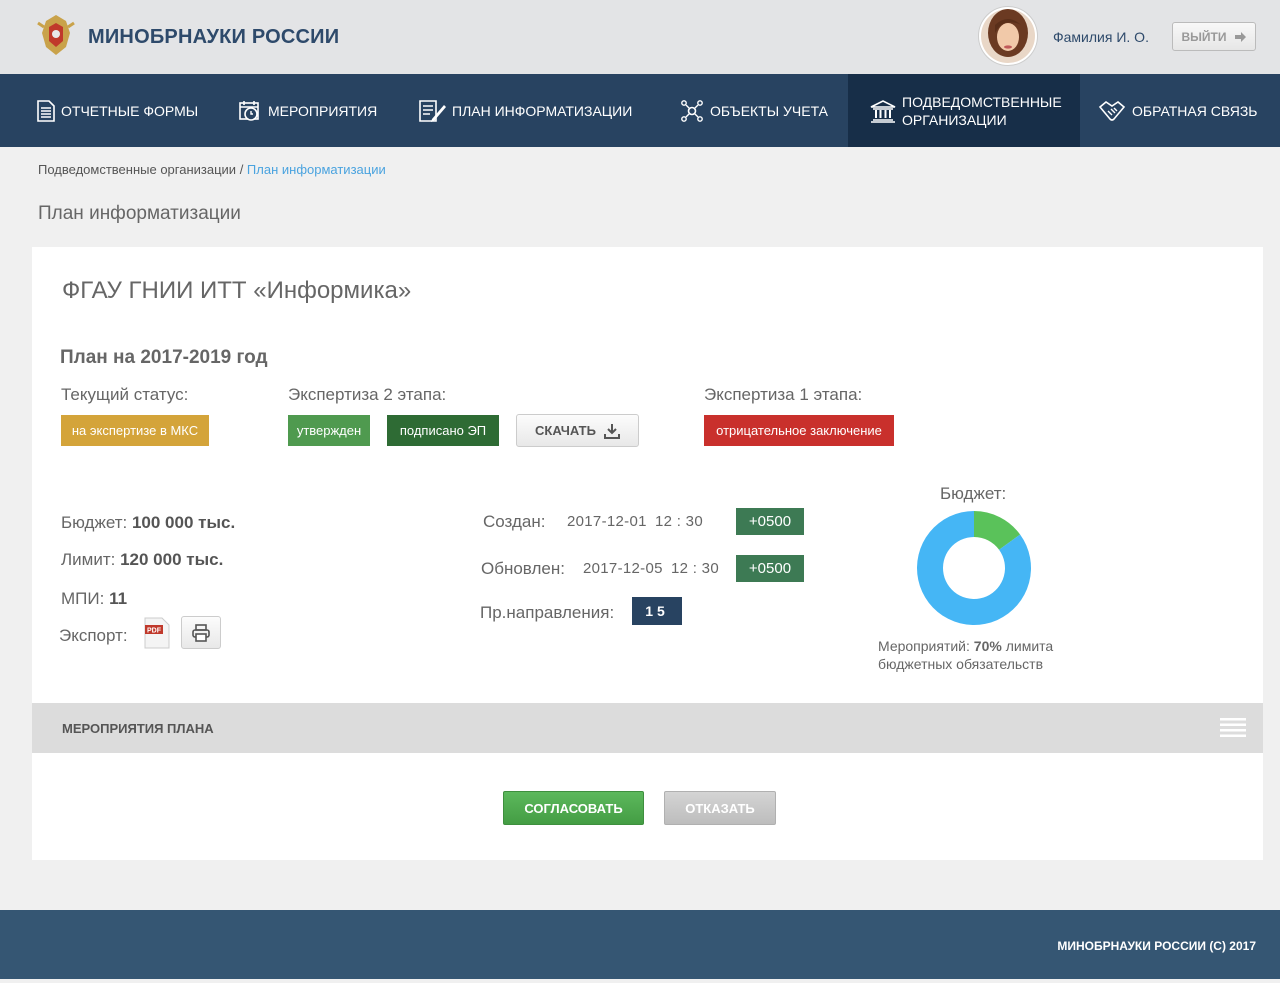  I want to click on hamburger-menu-icon, so click(1233, 728).